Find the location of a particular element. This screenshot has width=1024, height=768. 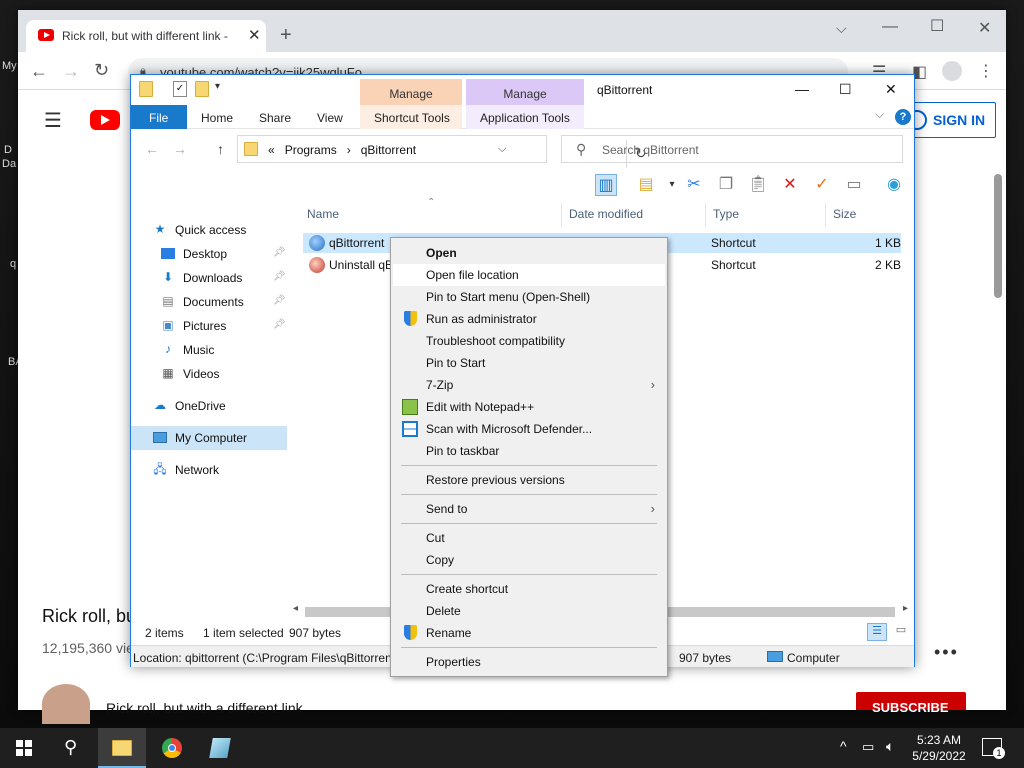

menu-item-properties: Properties is located at coordinates (529, 662).